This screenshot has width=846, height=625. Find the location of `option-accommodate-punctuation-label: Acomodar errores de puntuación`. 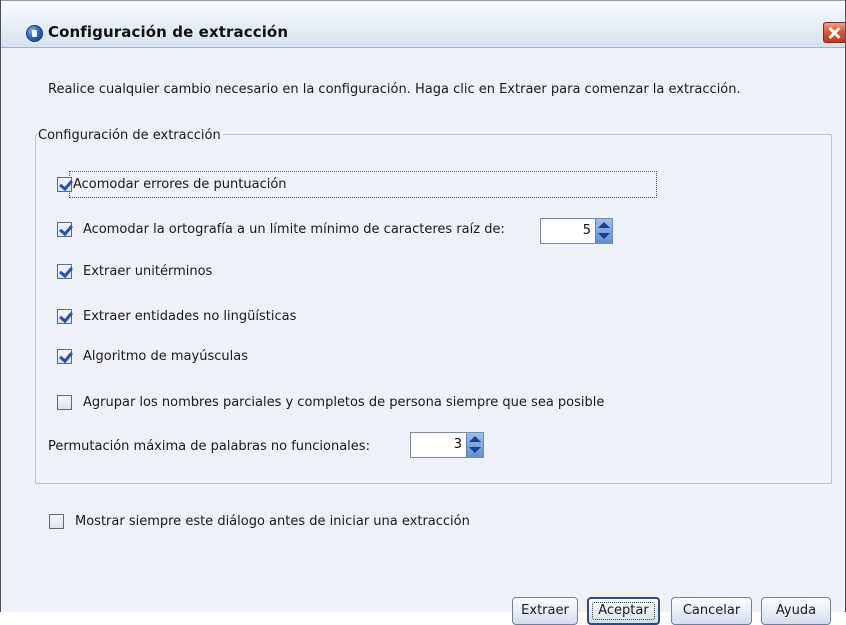

option-accommodate-punctuation-label: Acomodar errores de puntuación is located at coordinates (180, 184).